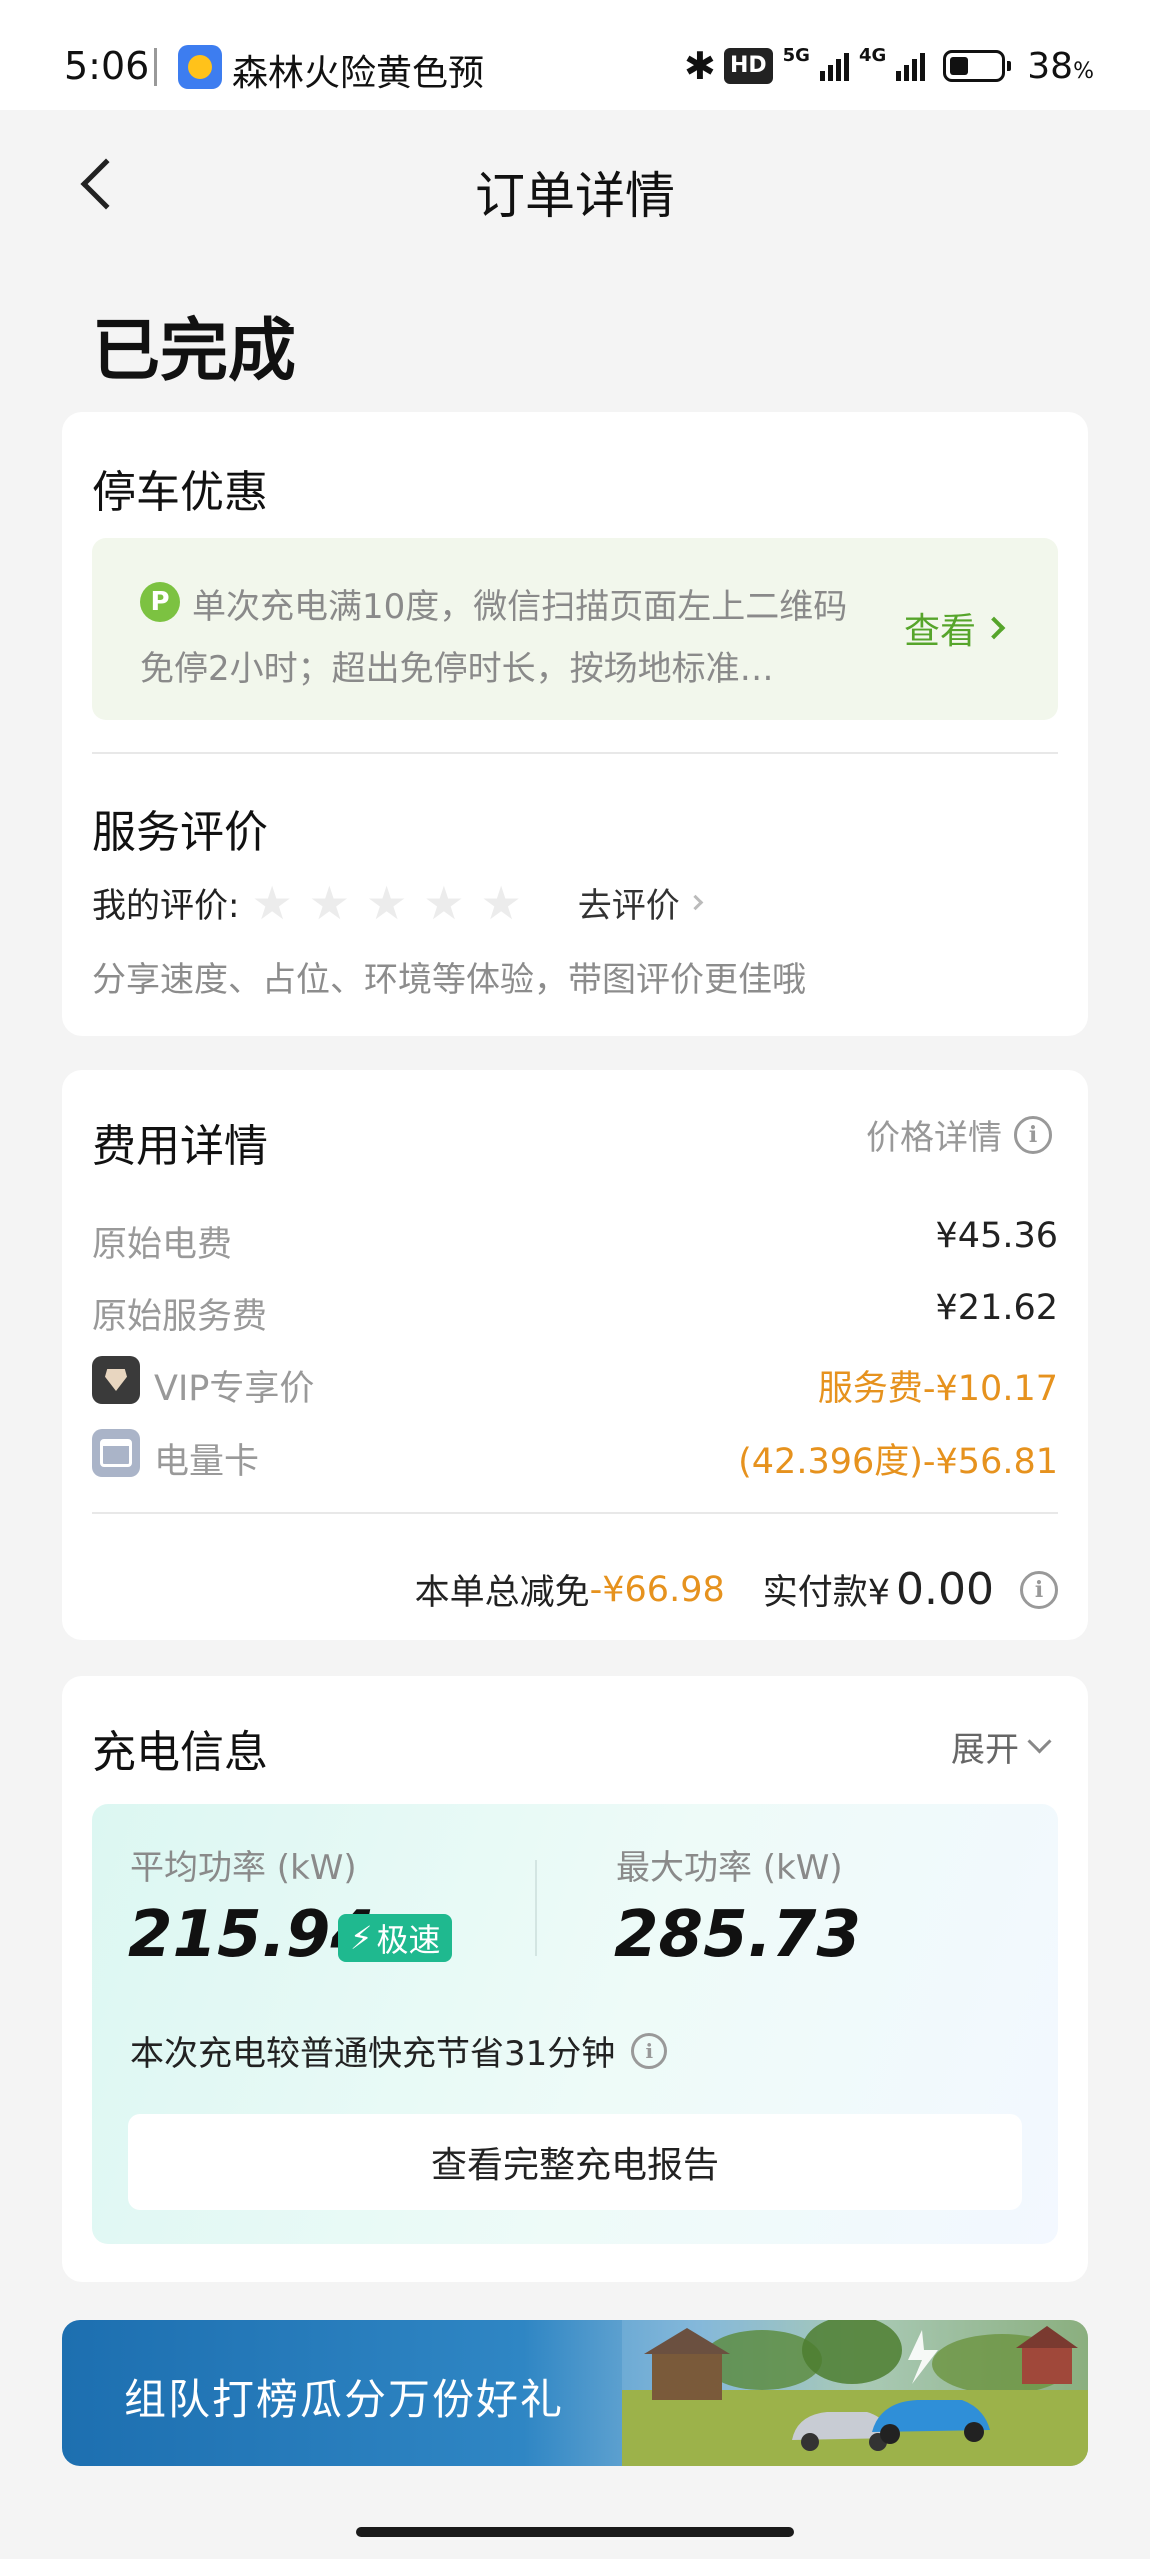 This screenshot has height=2559, width=1150. I want to click on rating-row: 我的评价: ★ ★ ★ ★ ★ 去评价, so click(397, 902).